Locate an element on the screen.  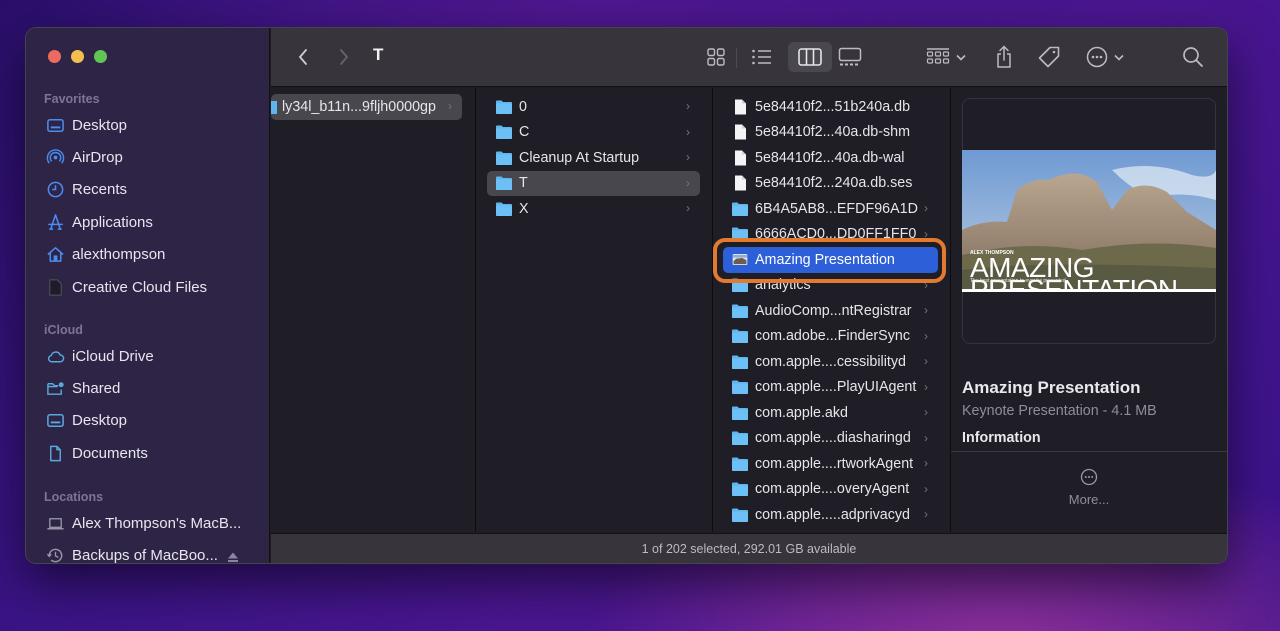
item-name: 5e84410f2...240a.db.ses is located at coordinates (834, 183).